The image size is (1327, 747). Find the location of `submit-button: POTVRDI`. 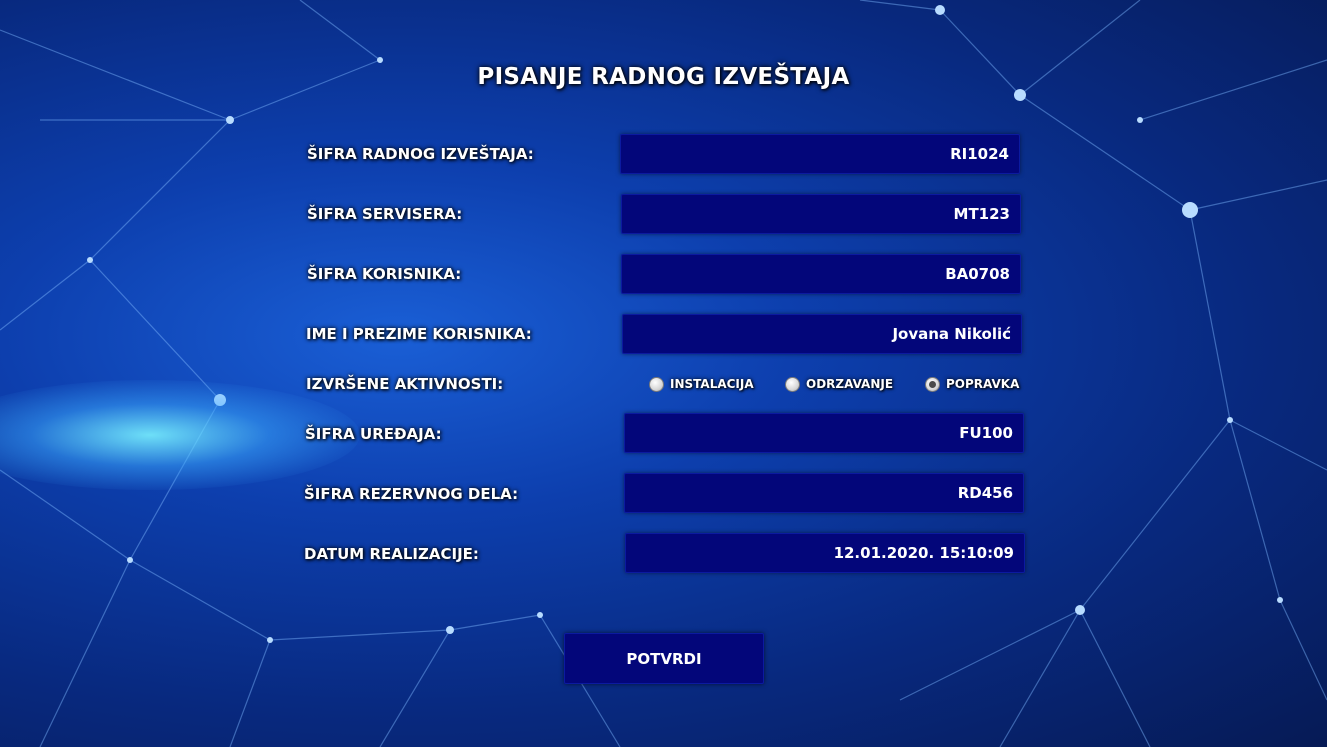

submit-button: POTVRDI is located at coordinates (664, 658).